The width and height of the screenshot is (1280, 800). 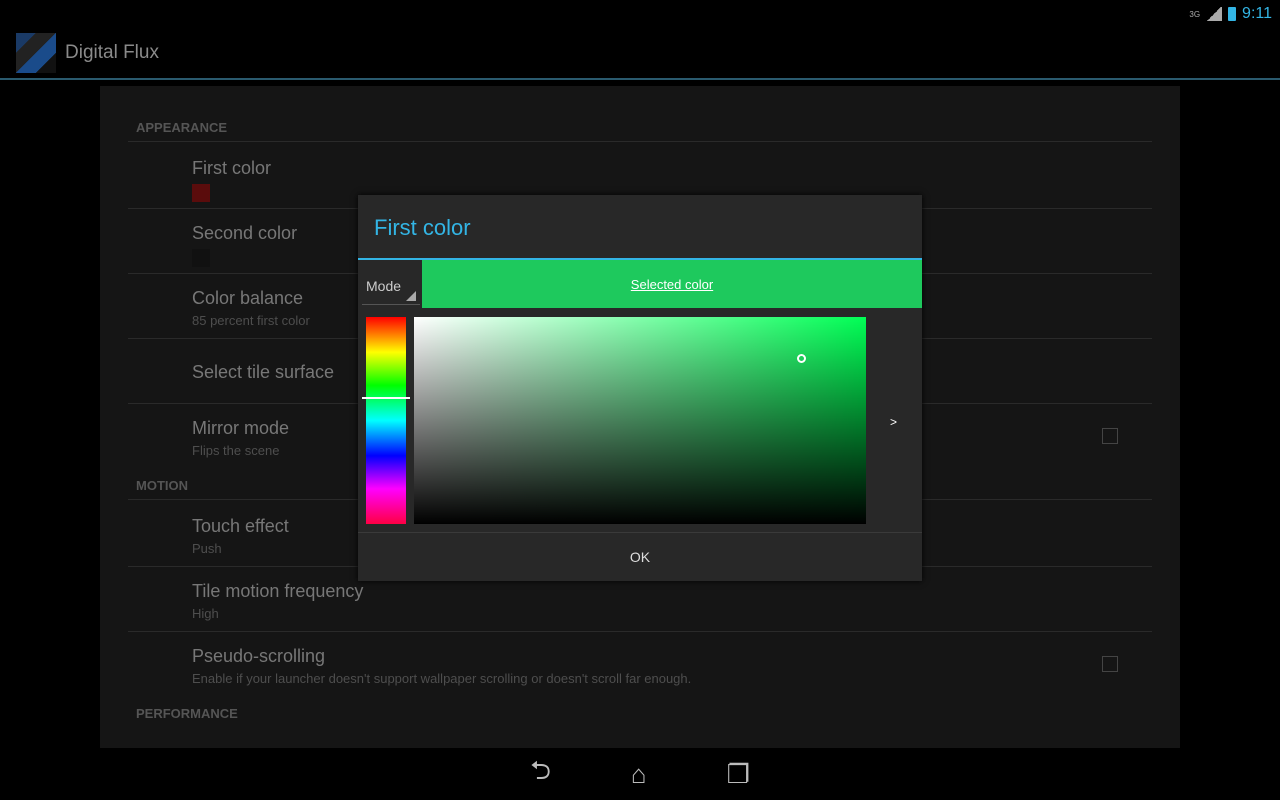 What do you see at coordinates (207, 548) in the screenshot?
I see `pref-summary: Push` at bounding box center [207, 548].